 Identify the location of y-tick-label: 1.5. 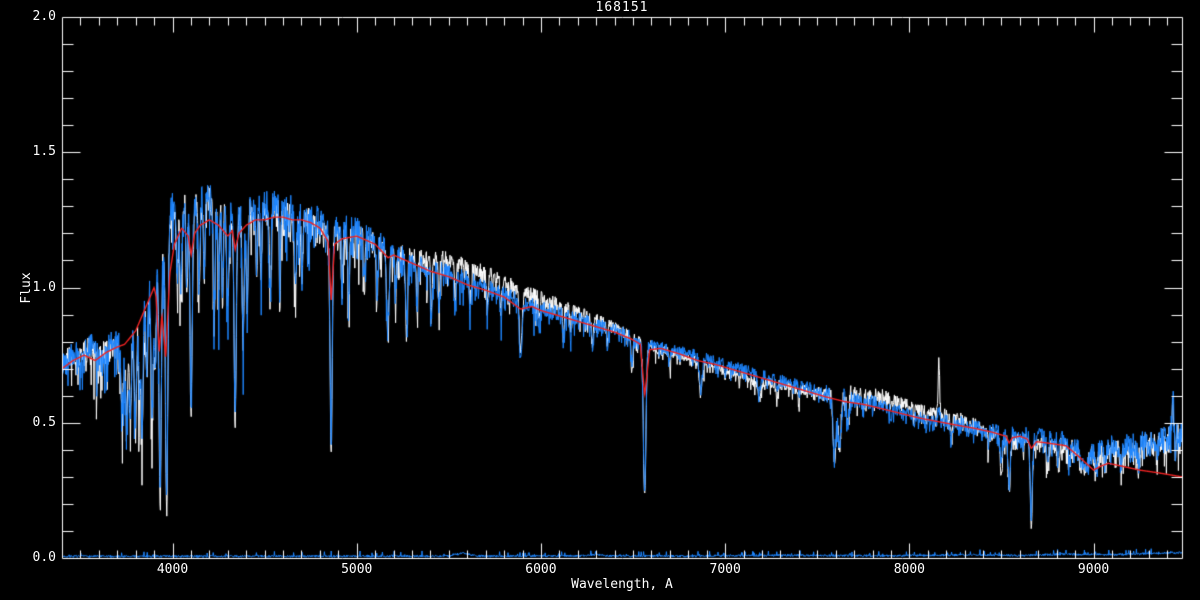
(44, 152).